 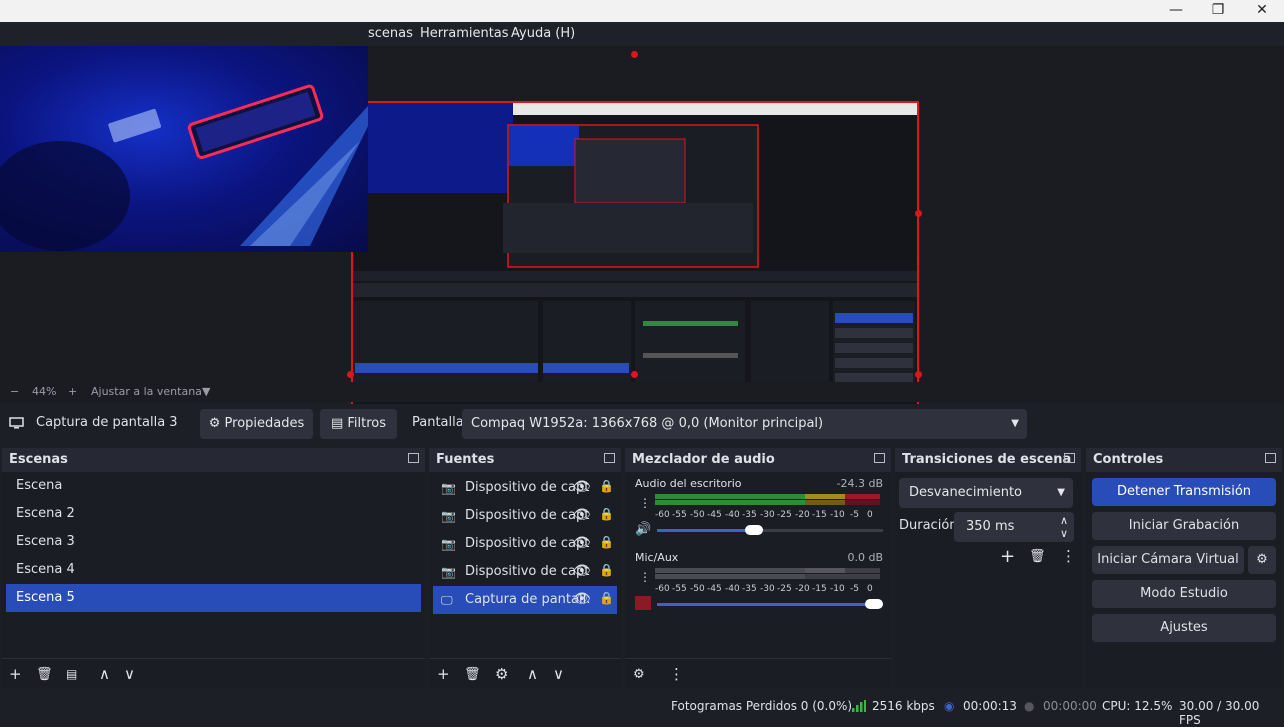 I want to click on sources-header: Fuentes, so click(x=525, y=460).